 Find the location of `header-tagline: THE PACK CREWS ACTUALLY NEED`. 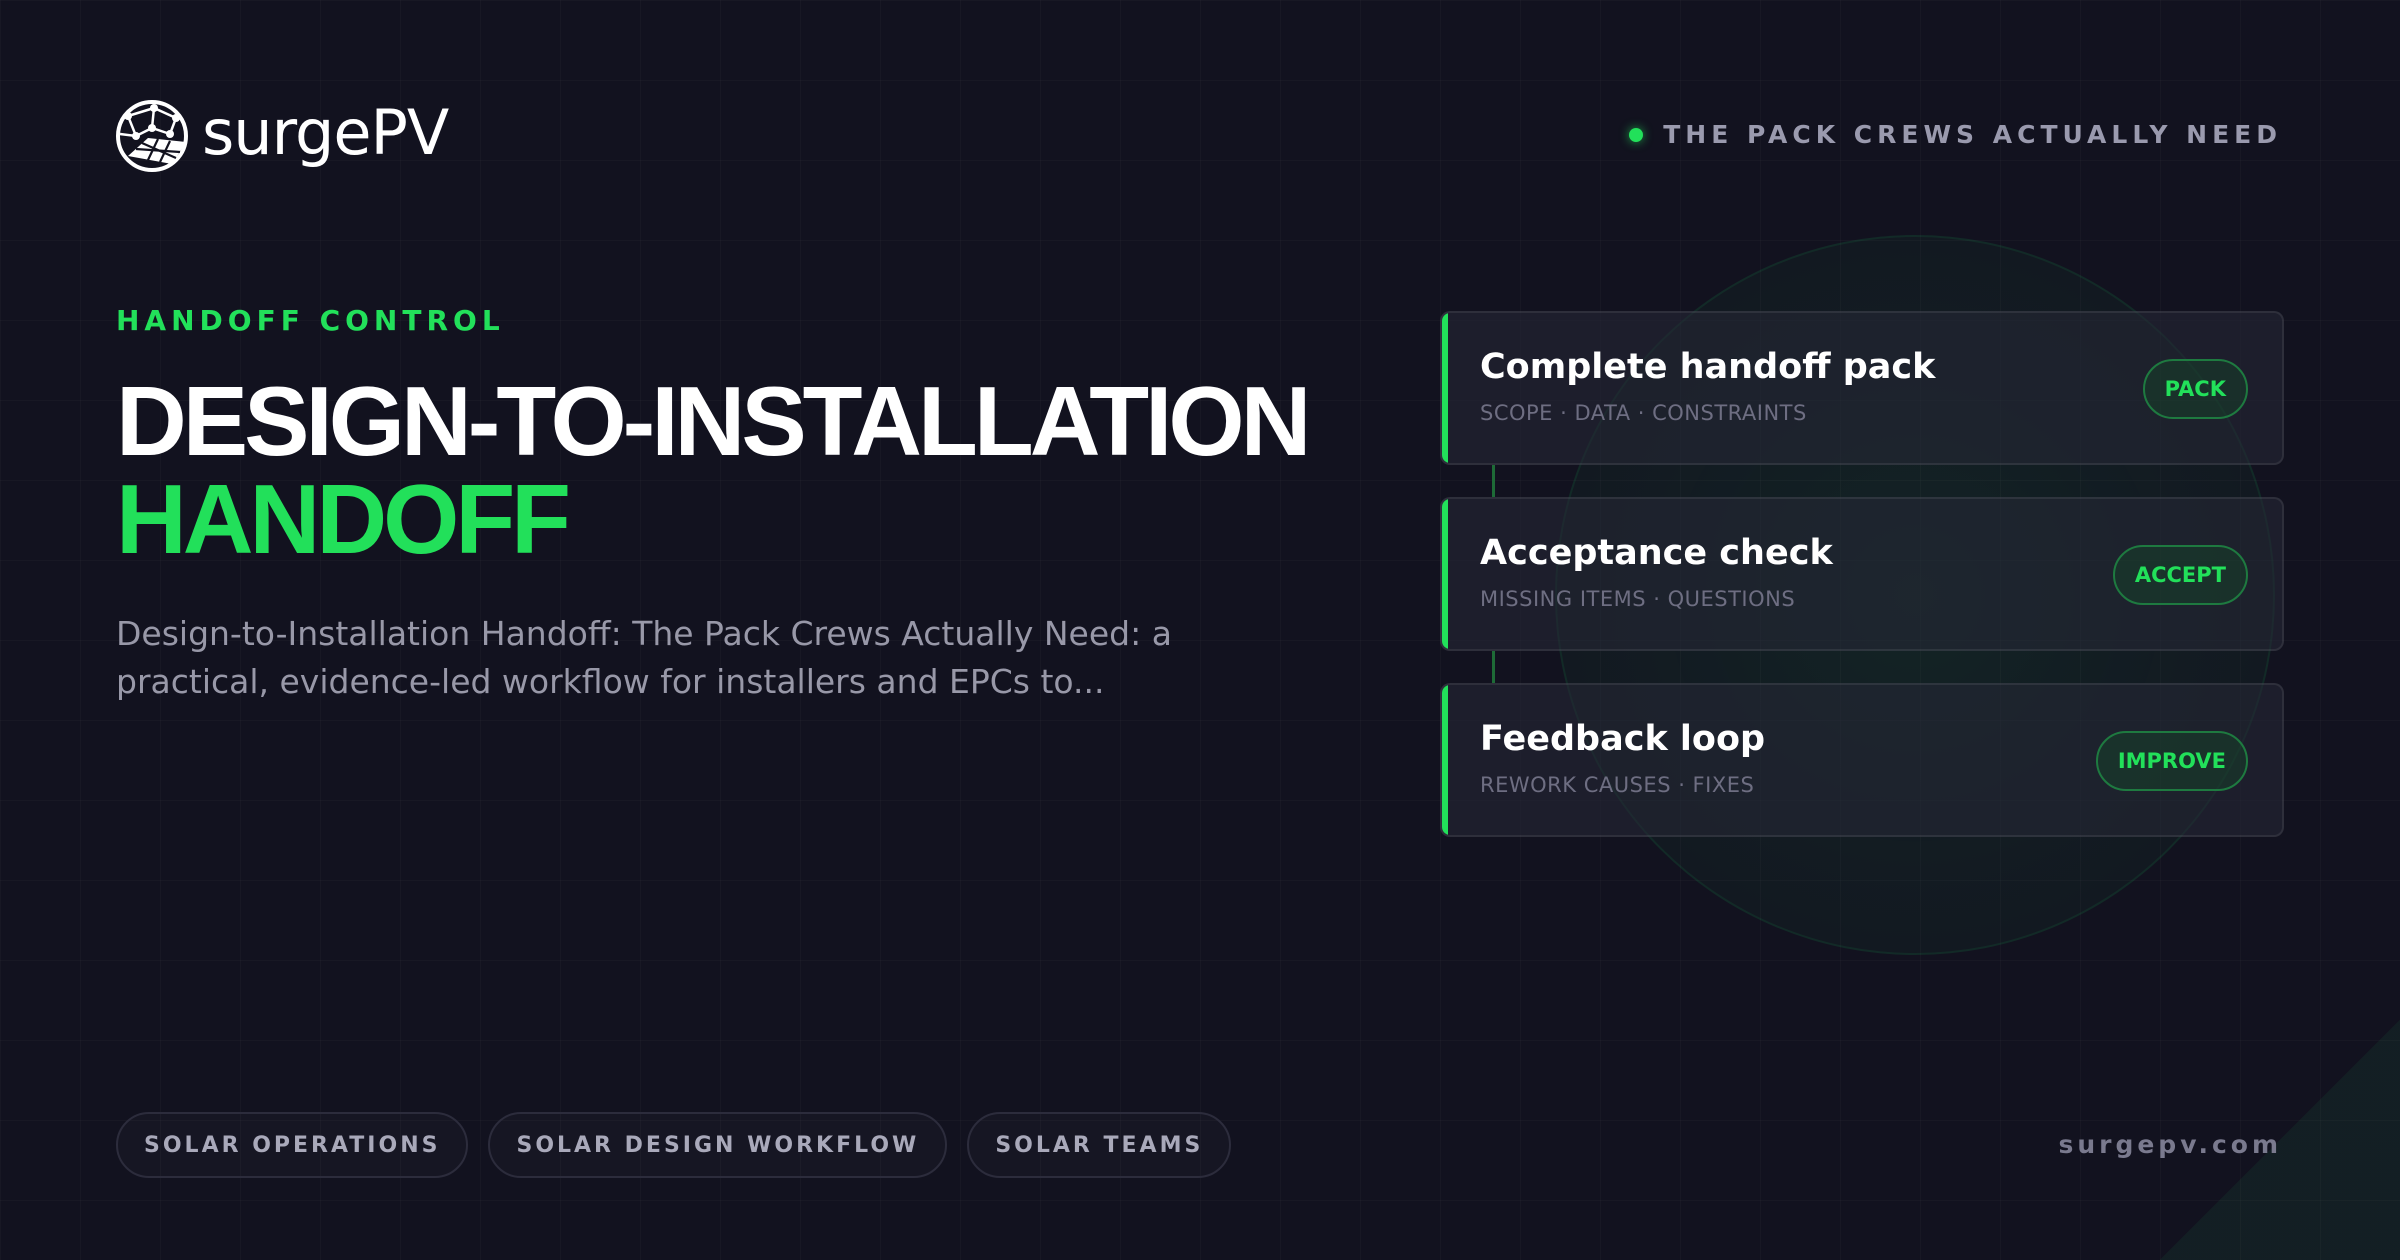

header-tagline: THE PACK CREWS ACTUALLY NEED is located at coordinates (1955, 134).